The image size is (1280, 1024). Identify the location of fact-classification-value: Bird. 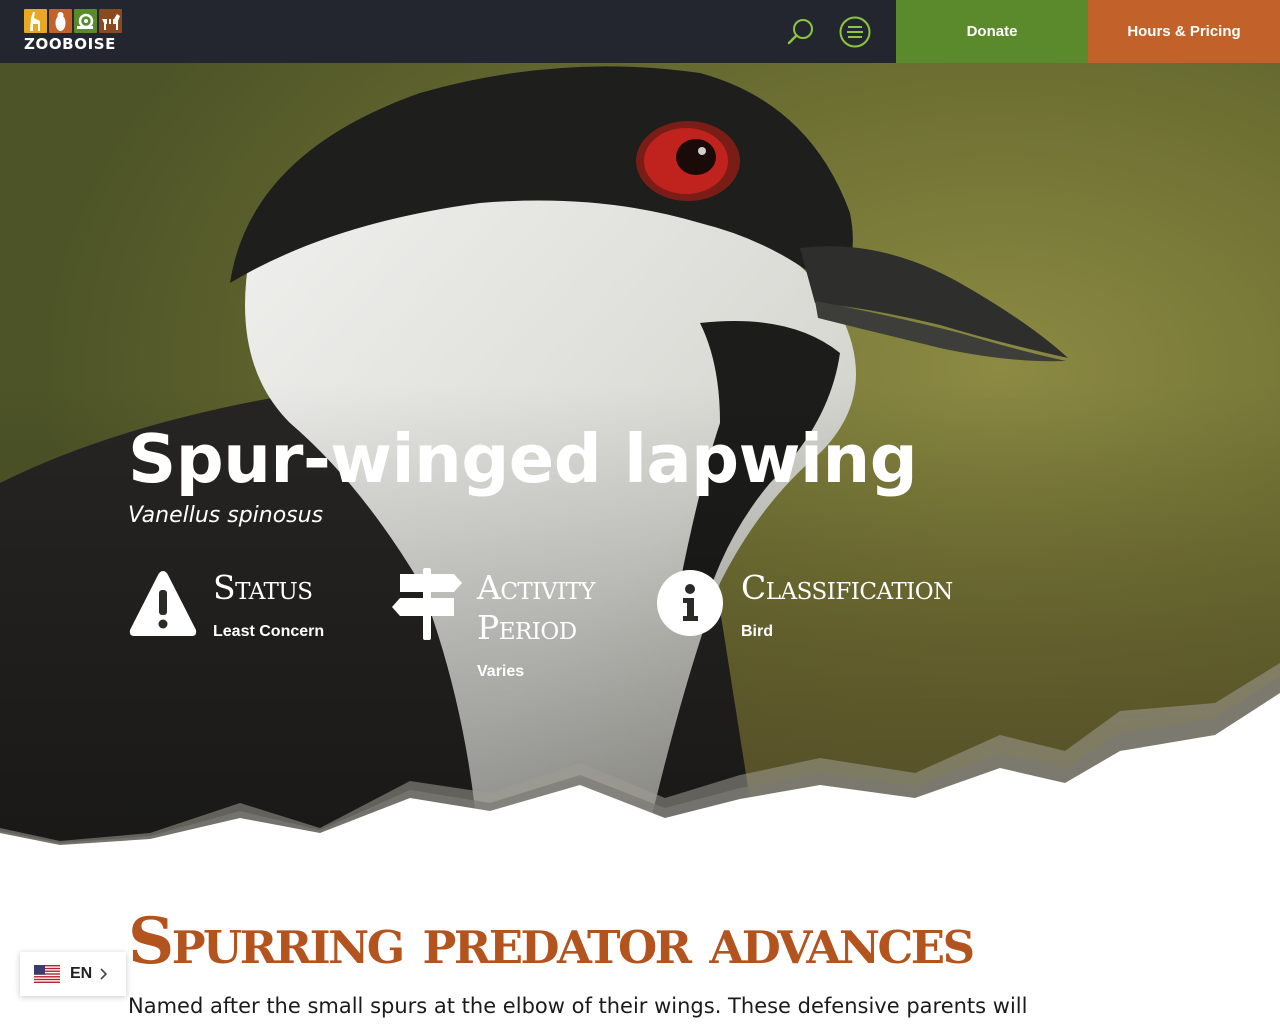
(757, 631).